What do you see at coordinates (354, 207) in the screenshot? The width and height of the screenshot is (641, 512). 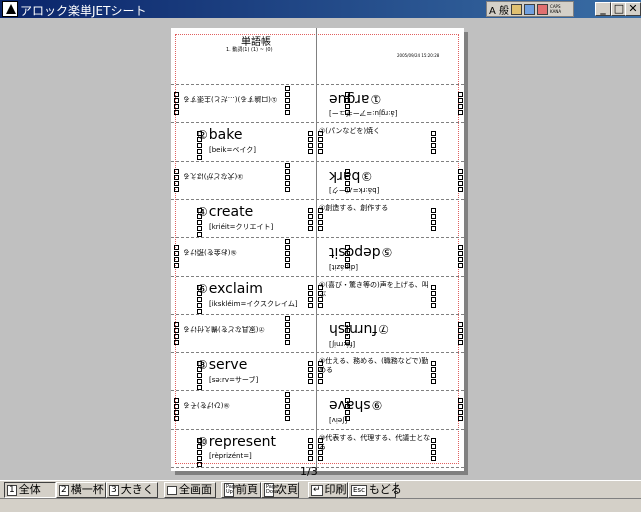 I see `meaning: ④創造する、創作する` at bounding box center [354, 207].